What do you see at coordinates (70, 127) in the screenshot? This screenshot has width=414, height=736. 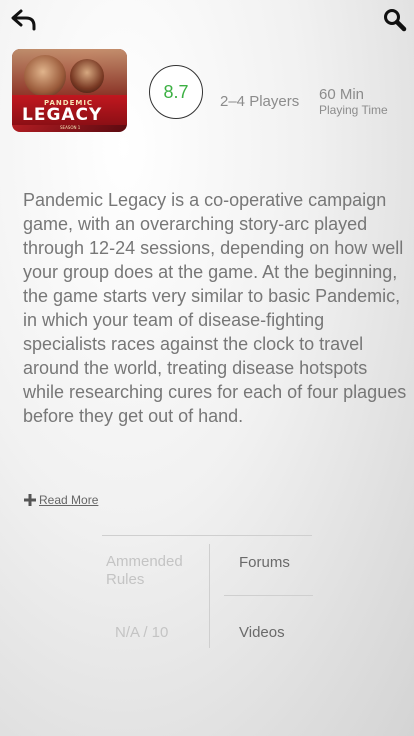 I see `cover-title-sub: SEASON 1` at bounding box center [70, 127].